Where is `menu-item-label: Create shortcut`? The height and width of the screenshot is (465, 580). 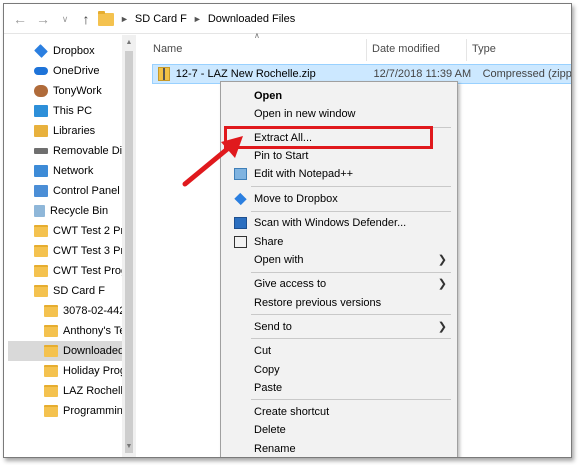 menu-item-label: Create shortcut is located at coordinates (292, 412).